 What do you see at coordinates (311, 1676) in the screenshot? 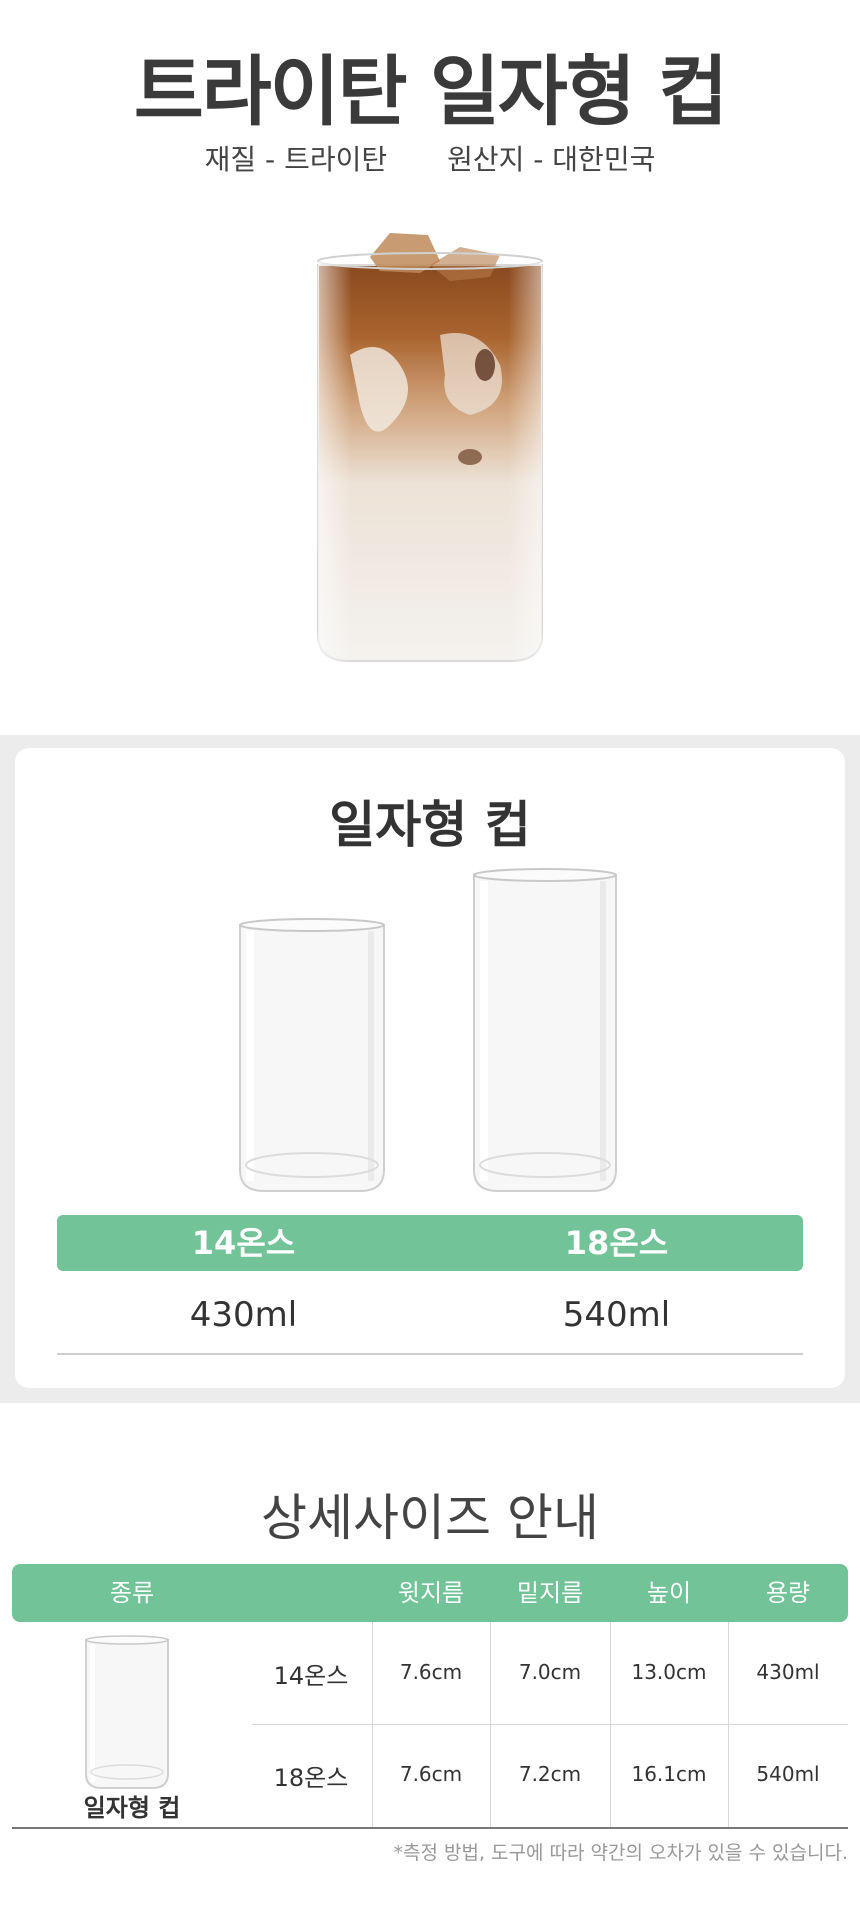
I see `row-14oz-name: 14온스` at bounding box center [311, 1676].